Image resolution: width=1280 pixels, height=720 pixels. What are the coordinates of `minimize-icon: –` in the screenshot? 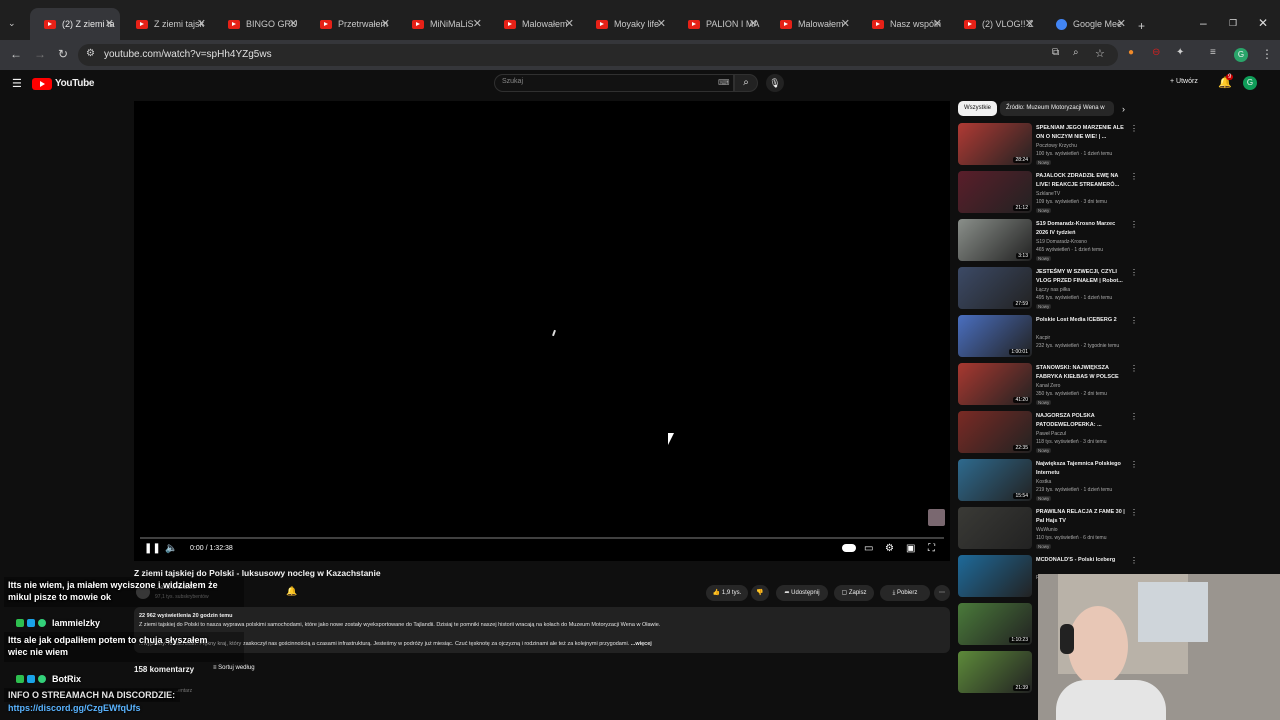 It's located at (1203, 23).